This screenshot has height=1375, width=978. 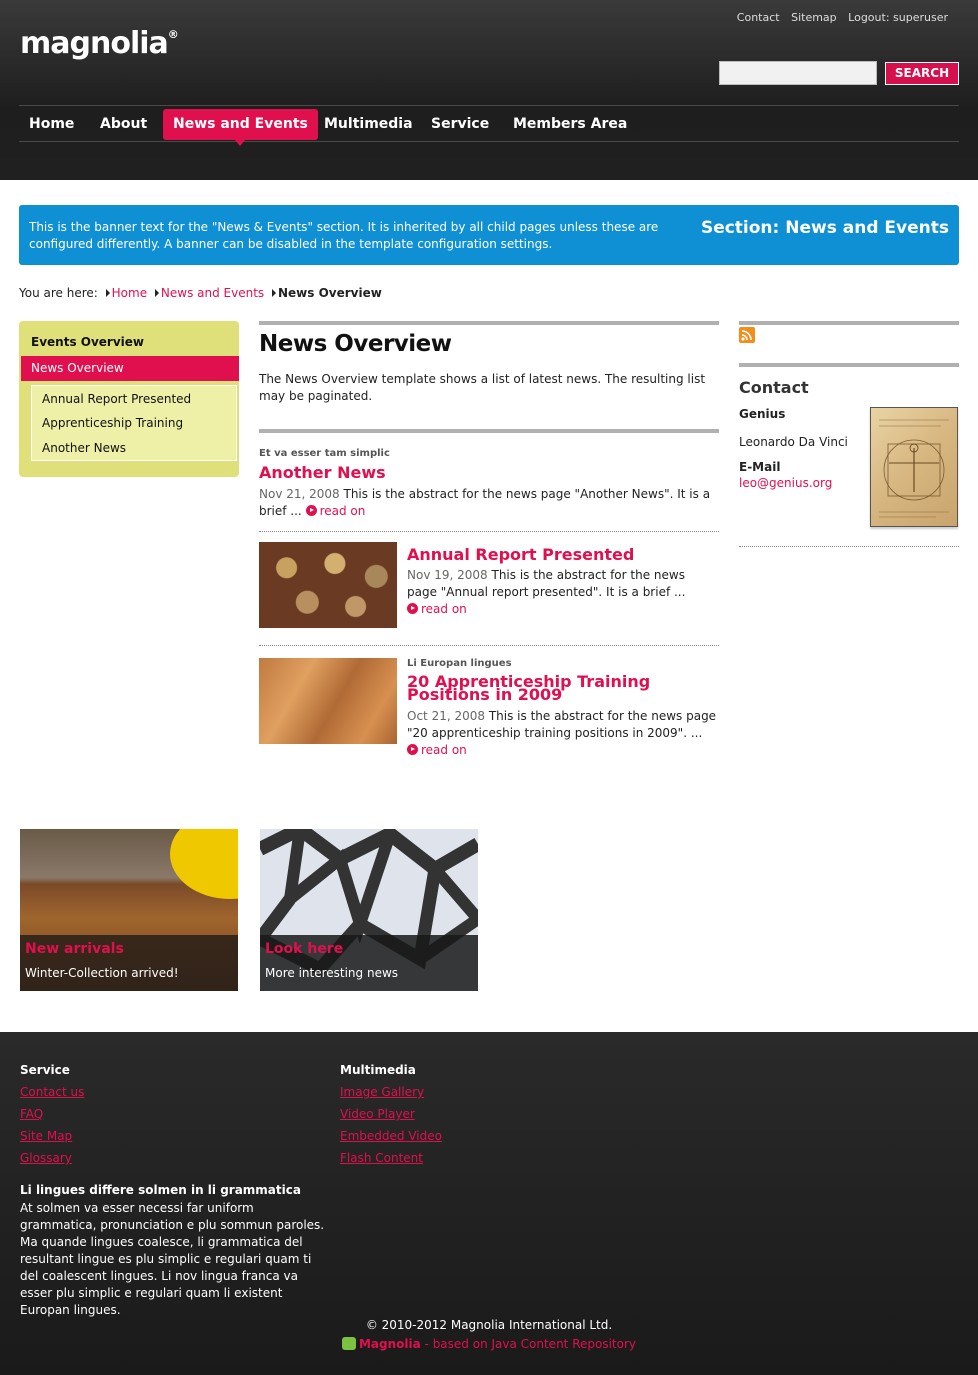 What do you see at coordinates (489, 431) in the screenshot?
I see `list-rule` at bounding box center [489, 431].